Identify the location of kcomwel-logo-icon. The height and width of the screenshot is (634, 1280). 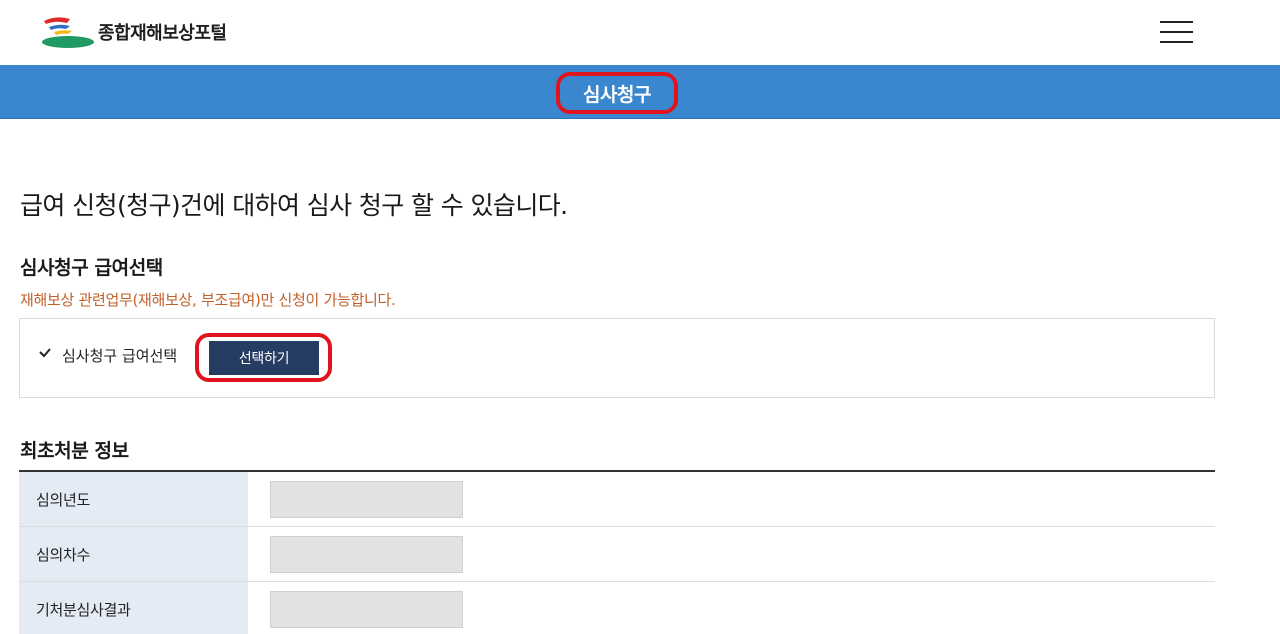
(68, 32).